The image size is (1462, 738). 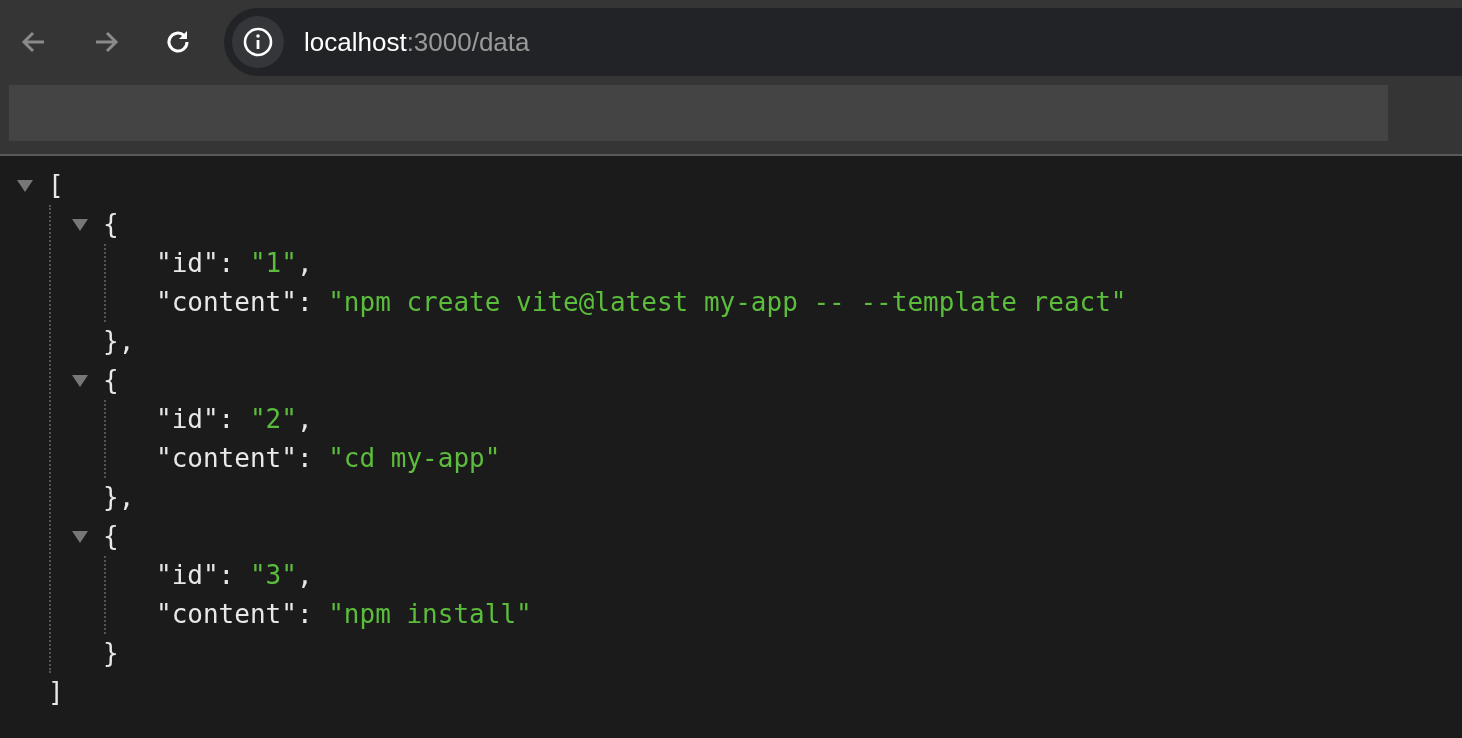 What do you see at coordinates (56, 185) in the screenshot?
I see `json-bracket: [` at bounding box center [56, 185].